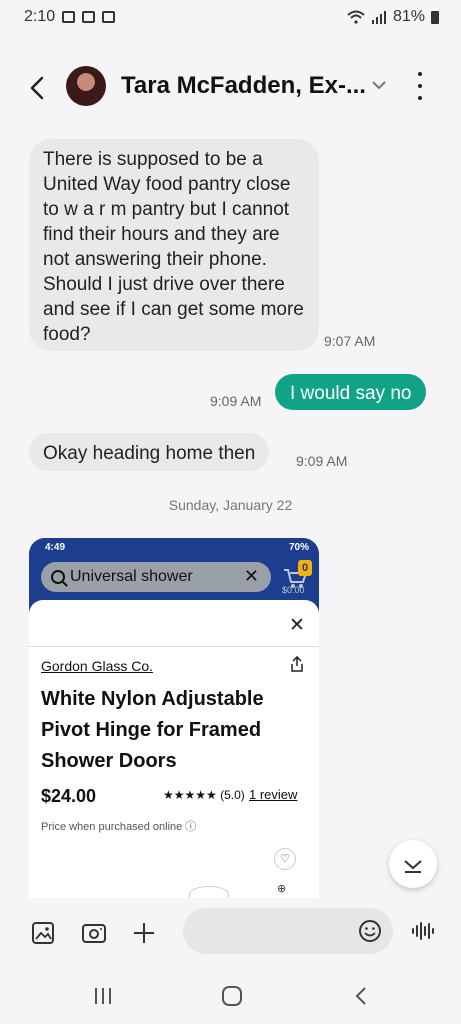  What do you see at coordinates (38, 88) in the screenshot?
I see `back-arrow-icon` at bounding box center [38, 88].